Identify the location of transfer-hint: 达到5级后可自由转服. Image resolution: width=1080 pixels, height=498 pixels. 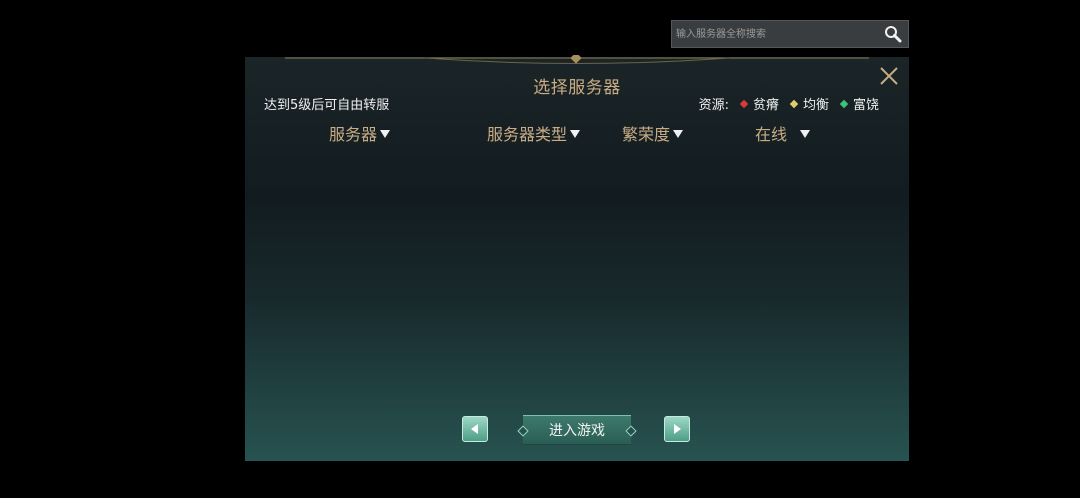
(327, 105).